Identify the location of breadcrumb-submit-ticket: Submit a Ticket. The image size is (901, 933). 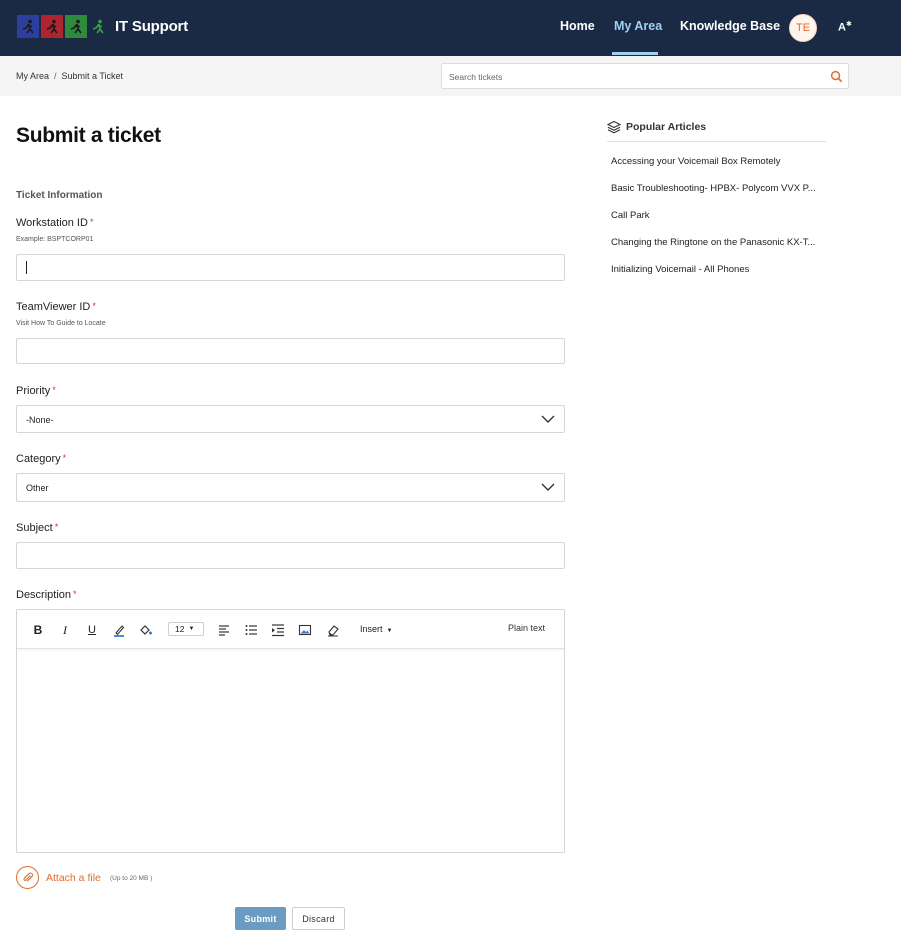
(92, 76).